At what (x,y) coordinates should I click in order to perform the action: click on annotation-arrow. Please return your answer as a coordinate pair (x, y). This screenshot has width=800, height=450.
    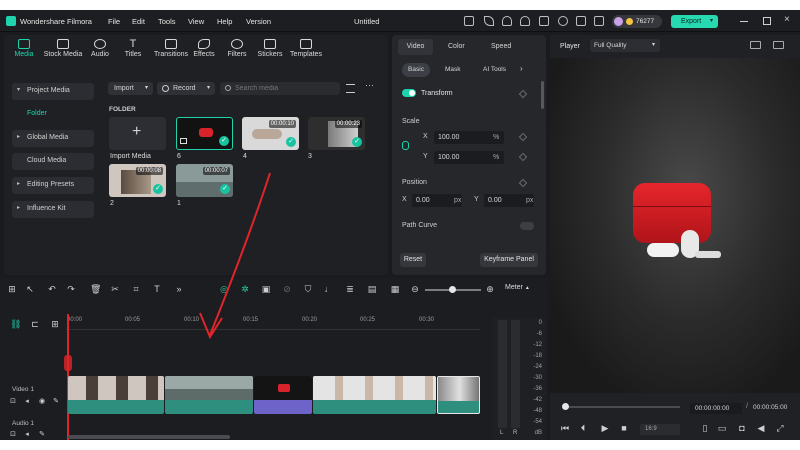
    Looking at the image, I should click on (235, 256).